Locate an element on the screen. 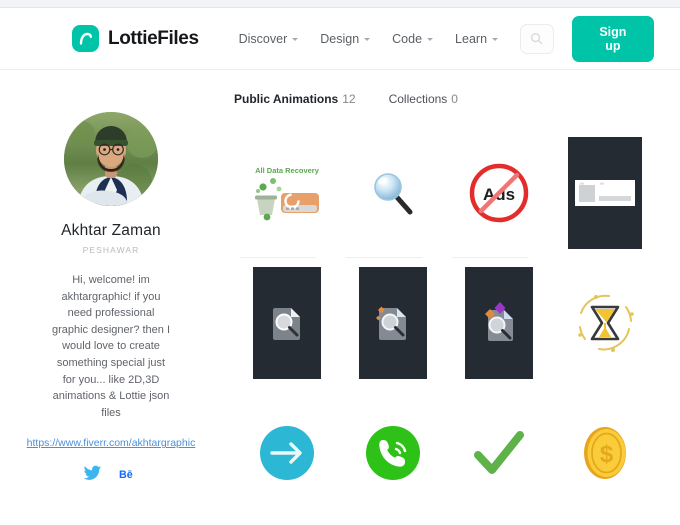 This screenshot has width=680, height=525. no-ads-icon: Ads is located at coordinates (499, 193).